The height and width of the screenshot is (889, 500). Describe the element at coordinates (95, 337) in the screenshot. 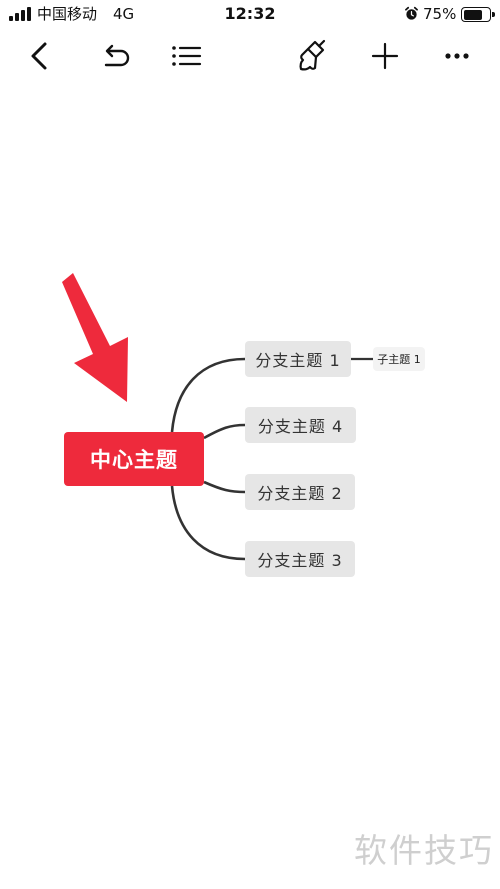

I see `annotation-arrow-icon` at that location.